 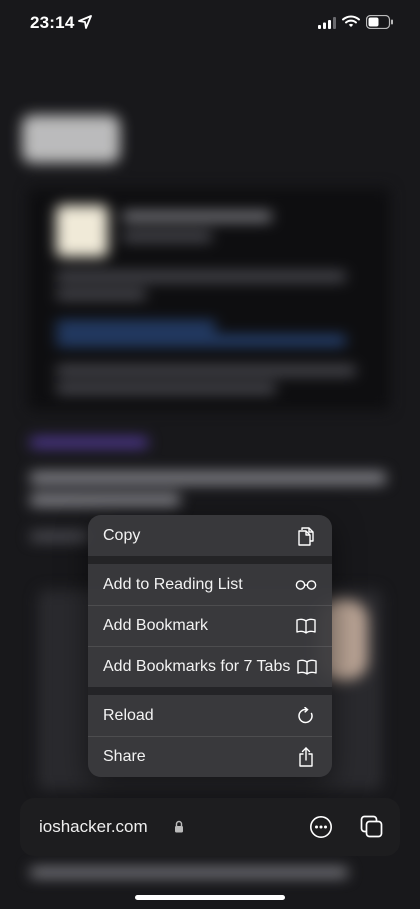 I want to click on menu-item-label: Add Bookmark, so click(x=155, y=625).